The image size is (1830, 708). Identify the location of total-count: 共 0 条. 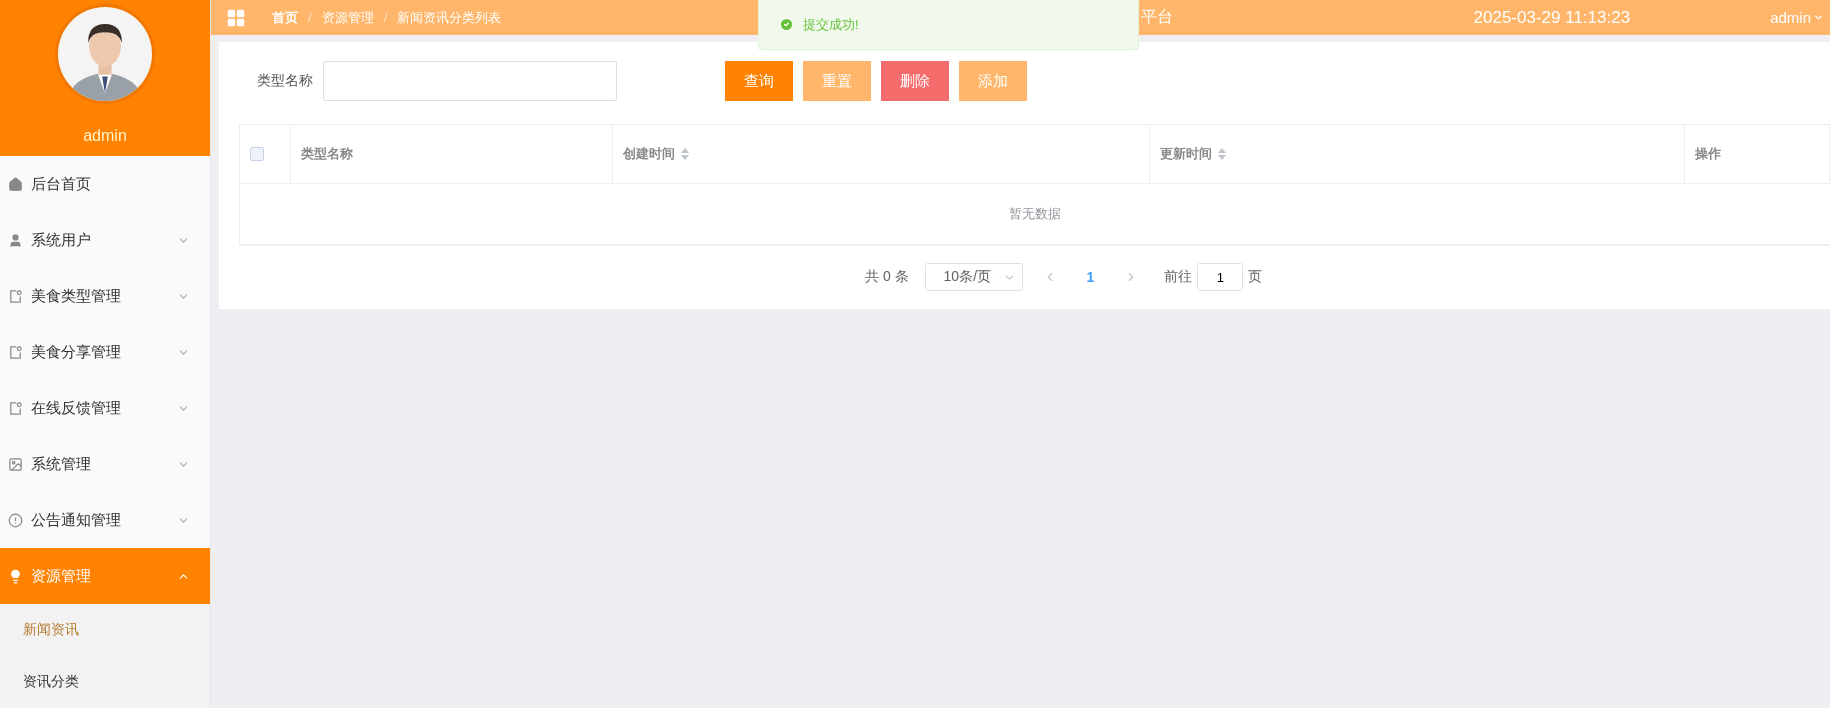
(887, 277).